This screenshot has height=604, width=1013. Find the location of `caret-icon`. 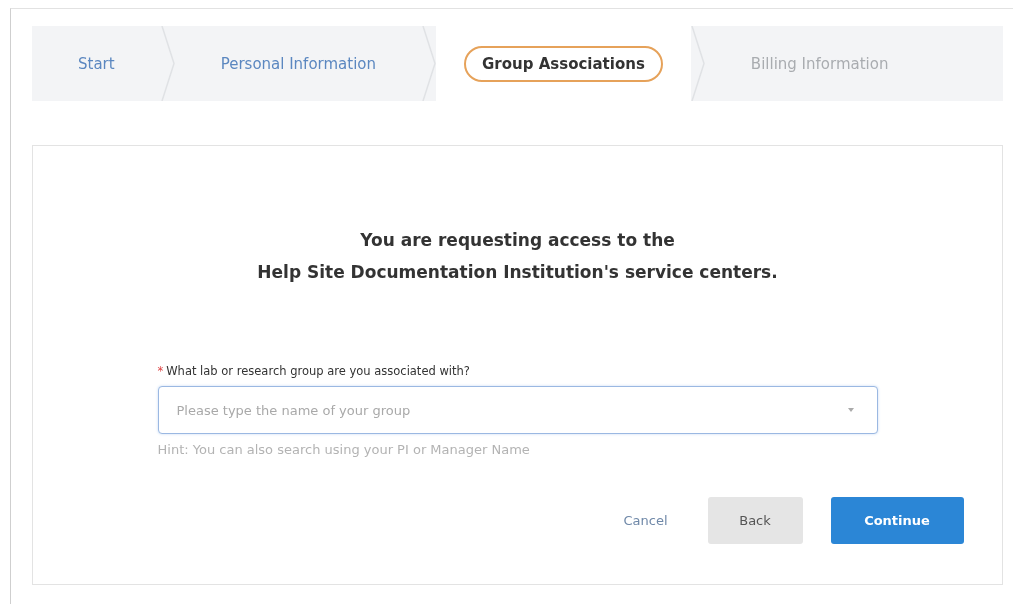

caret-icon is located at coordinates (850, 410).